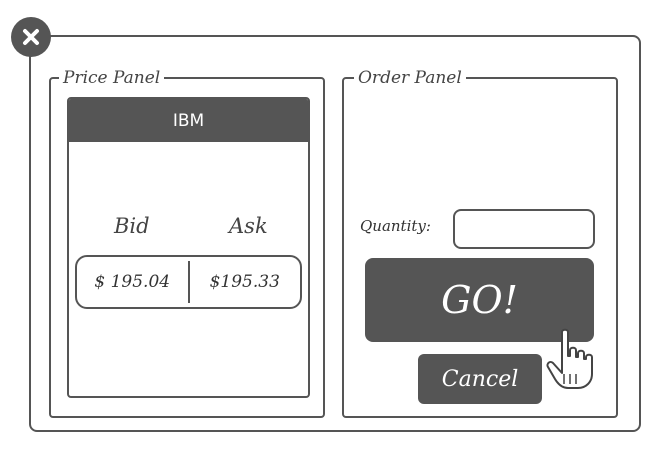 This screenshot has height=455, width=668. Describe the element at coordinates (524, 229) in the screenshot. I see `quantity-input` at that location.